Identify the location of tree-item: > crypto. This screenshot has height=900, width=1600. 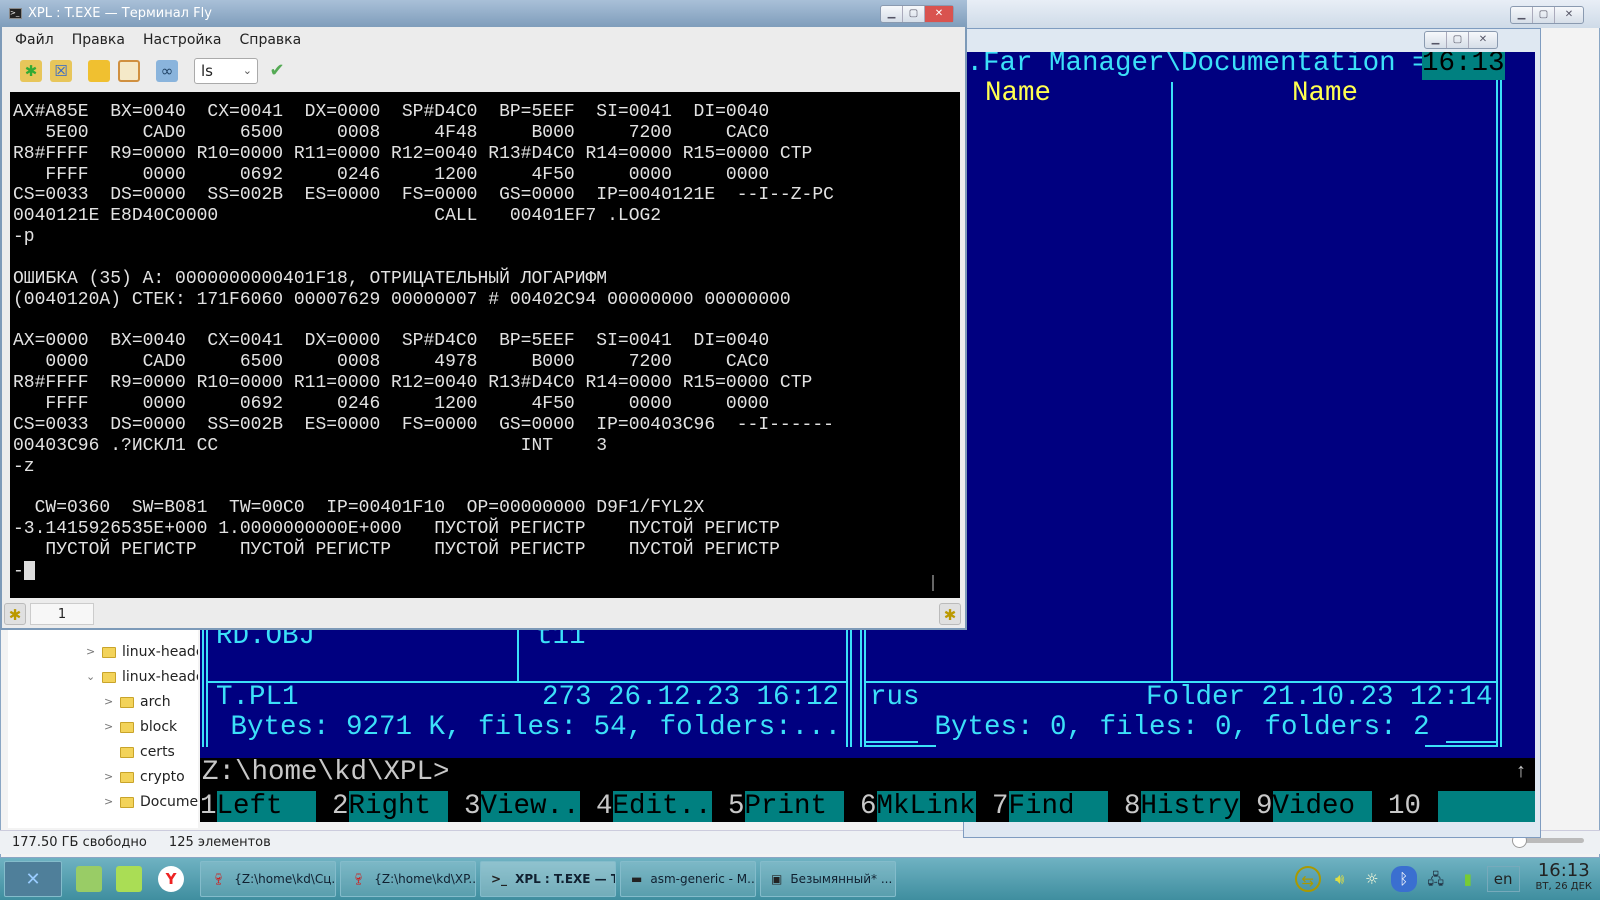
(144, 777).